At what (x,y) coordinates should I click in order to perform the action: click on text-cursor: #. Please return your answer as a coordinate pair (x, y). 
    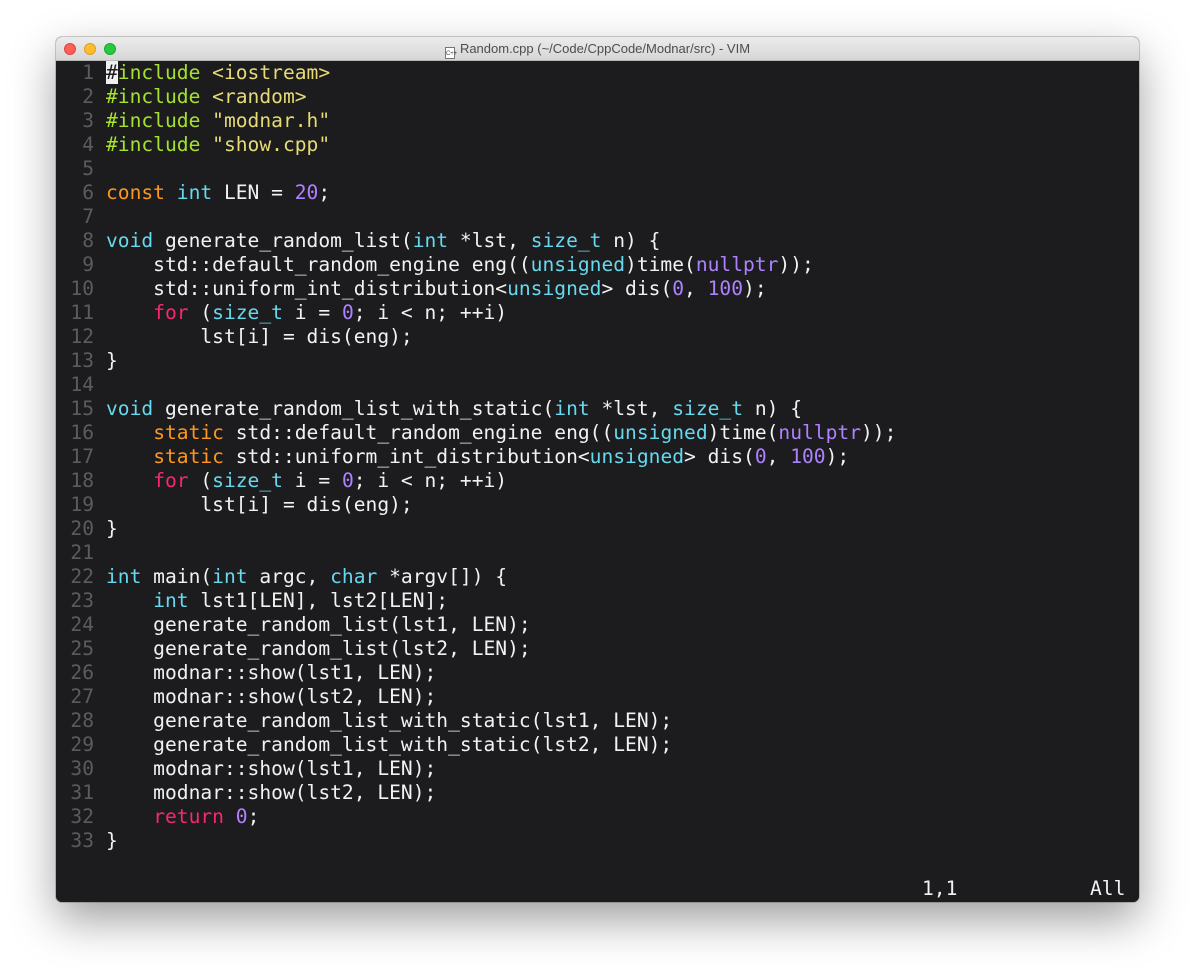
    Looking at the image, I should click on (112, 72).